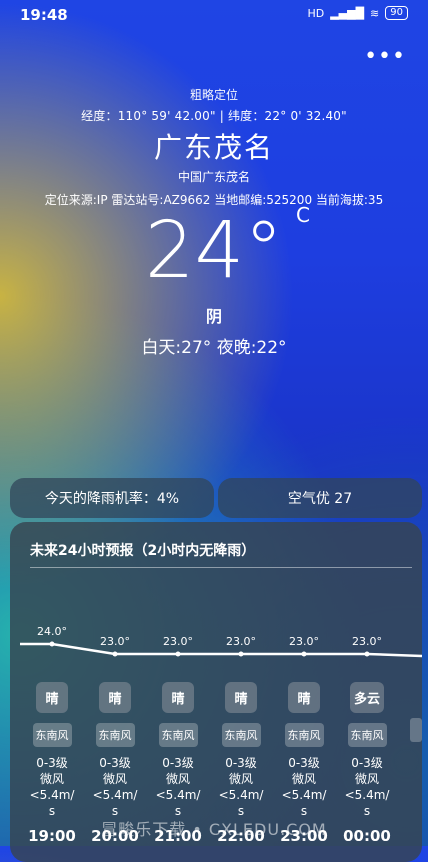 The height and width of the screenshot is (862, 428). What do you see at coordinates (214, 251) in the screenshot?
I see `current-temperature: 24°` at bounding box center [214, 251].